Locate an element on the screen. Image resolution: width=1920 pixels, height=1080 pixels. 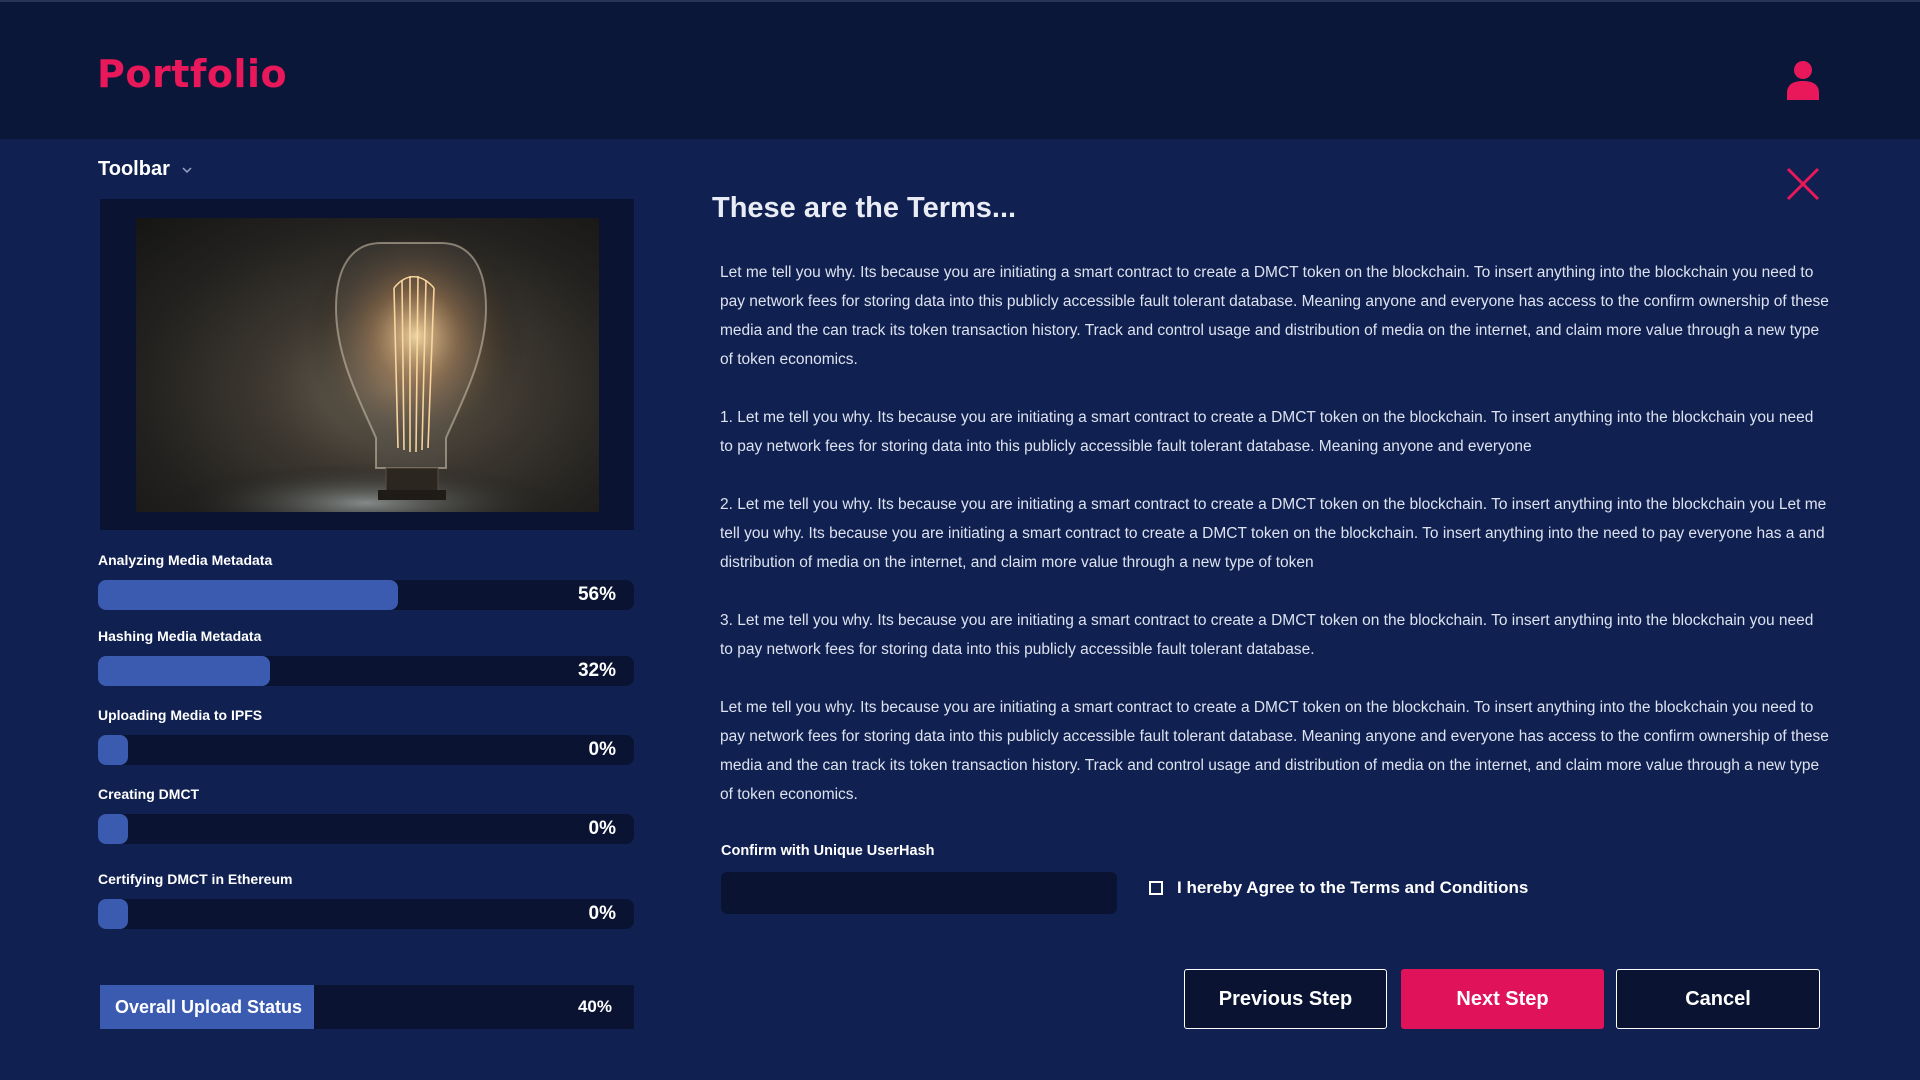
progress-item: Uploading Media to IPFS 0% is located at coordinates (366, 736).